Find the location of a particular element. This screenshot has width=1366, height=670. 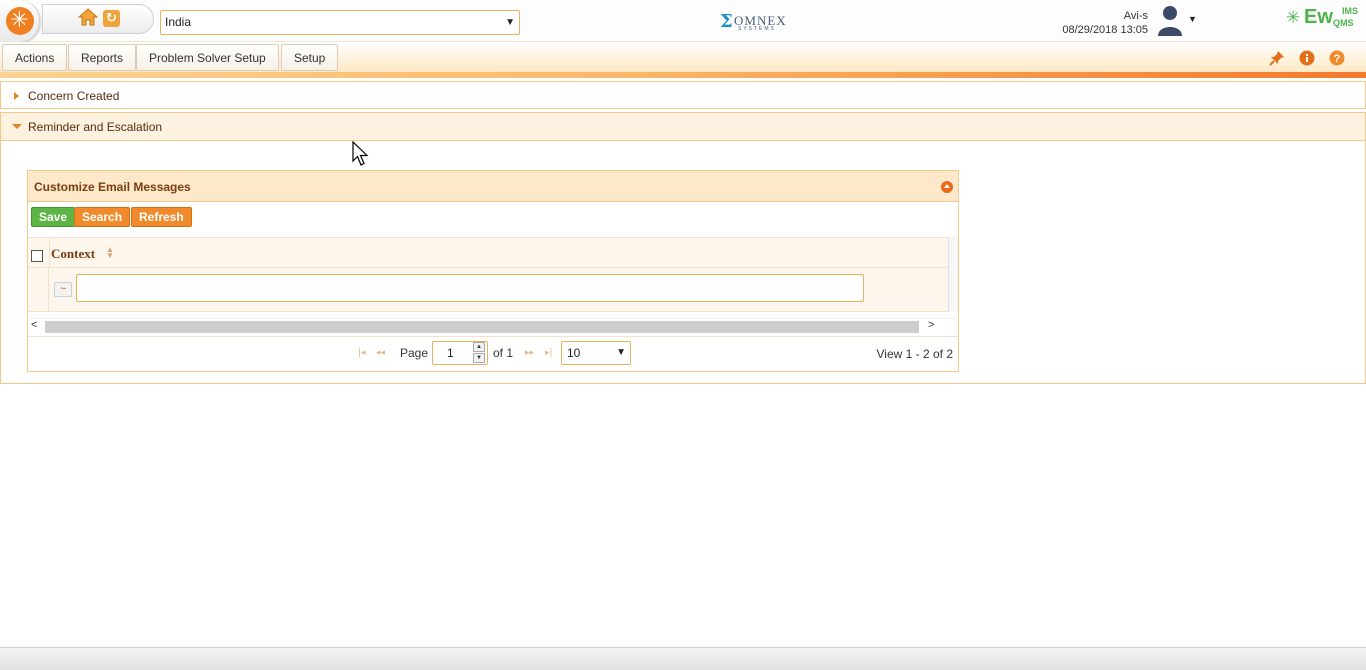

search-button: Search is located at coordinates (102, 217).